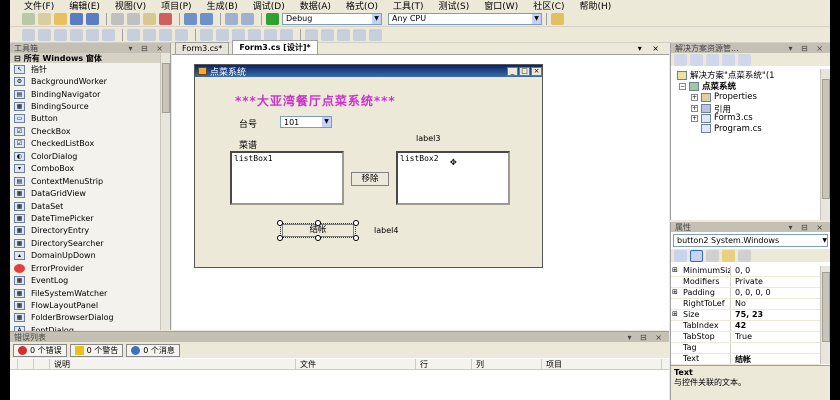 Image resolution: width=840 pixels, height=400 pixels. I want to click on bring-front-icon, so click(343, 34).